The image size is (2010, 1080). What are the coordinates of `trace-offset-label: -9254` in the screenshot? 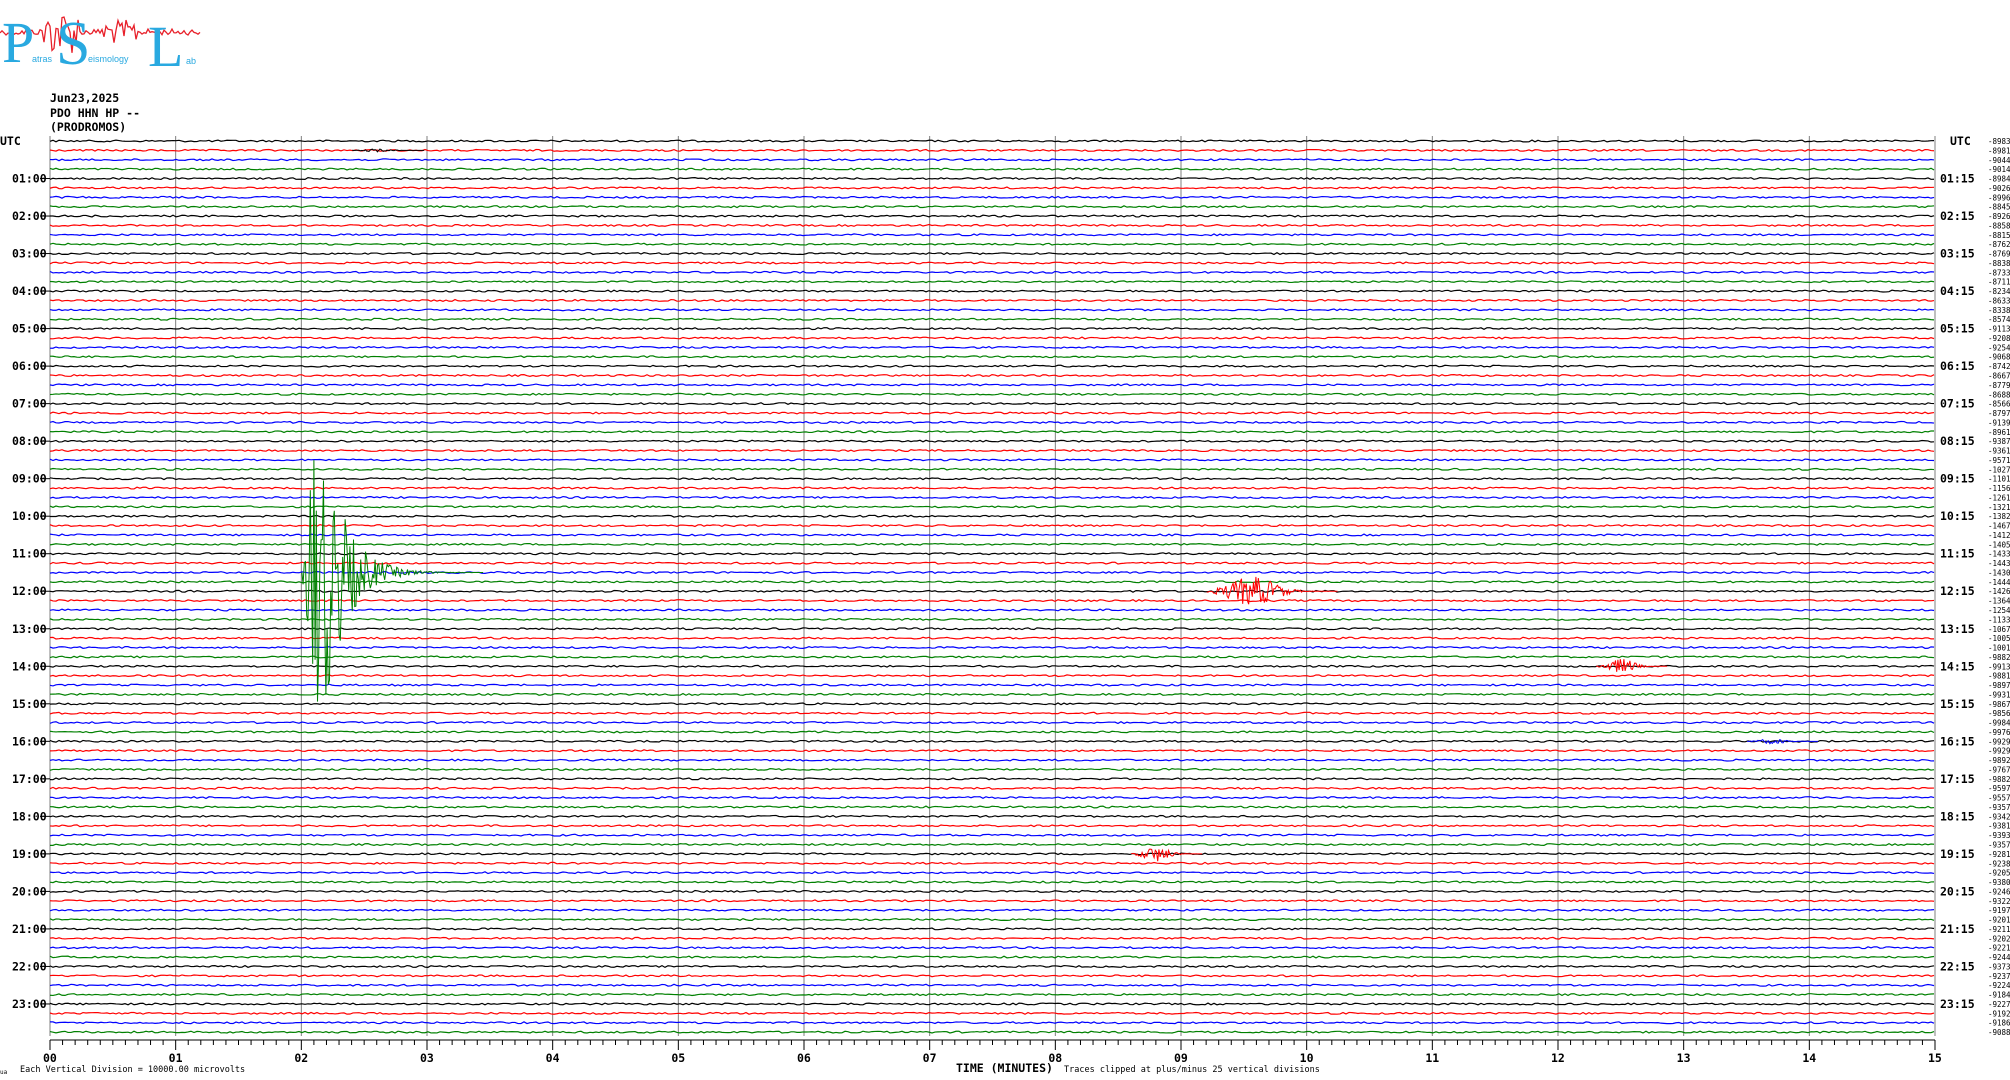 It's located at (1999, 347).